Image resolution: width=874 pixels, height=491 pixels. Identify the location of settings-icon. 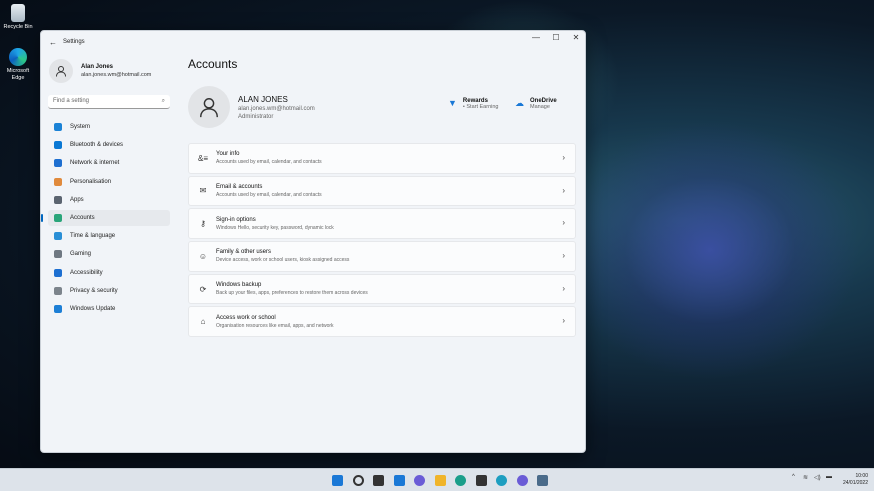
(542, 480).